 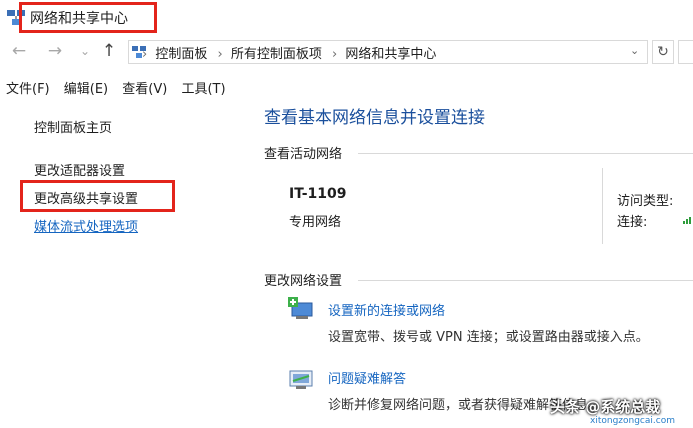 I want to click on sidebar-item-adapter-settings: 更改适配器设置, so click(x=79, y=169).